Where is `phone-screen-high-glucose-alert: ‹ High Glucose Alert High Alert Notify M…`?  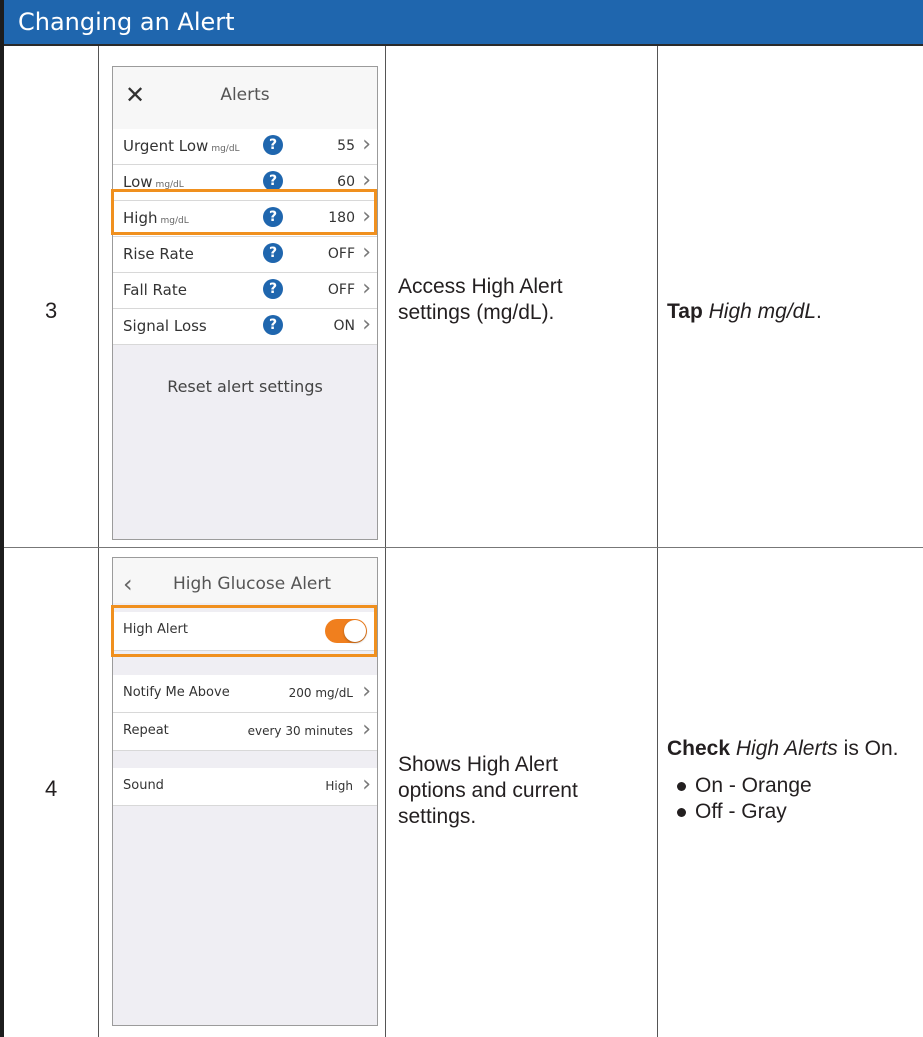 phone-screen-high-glucose-alert: ‹ High Glucose Alert High Alert Notify M… is located at coordinates (244, 791).